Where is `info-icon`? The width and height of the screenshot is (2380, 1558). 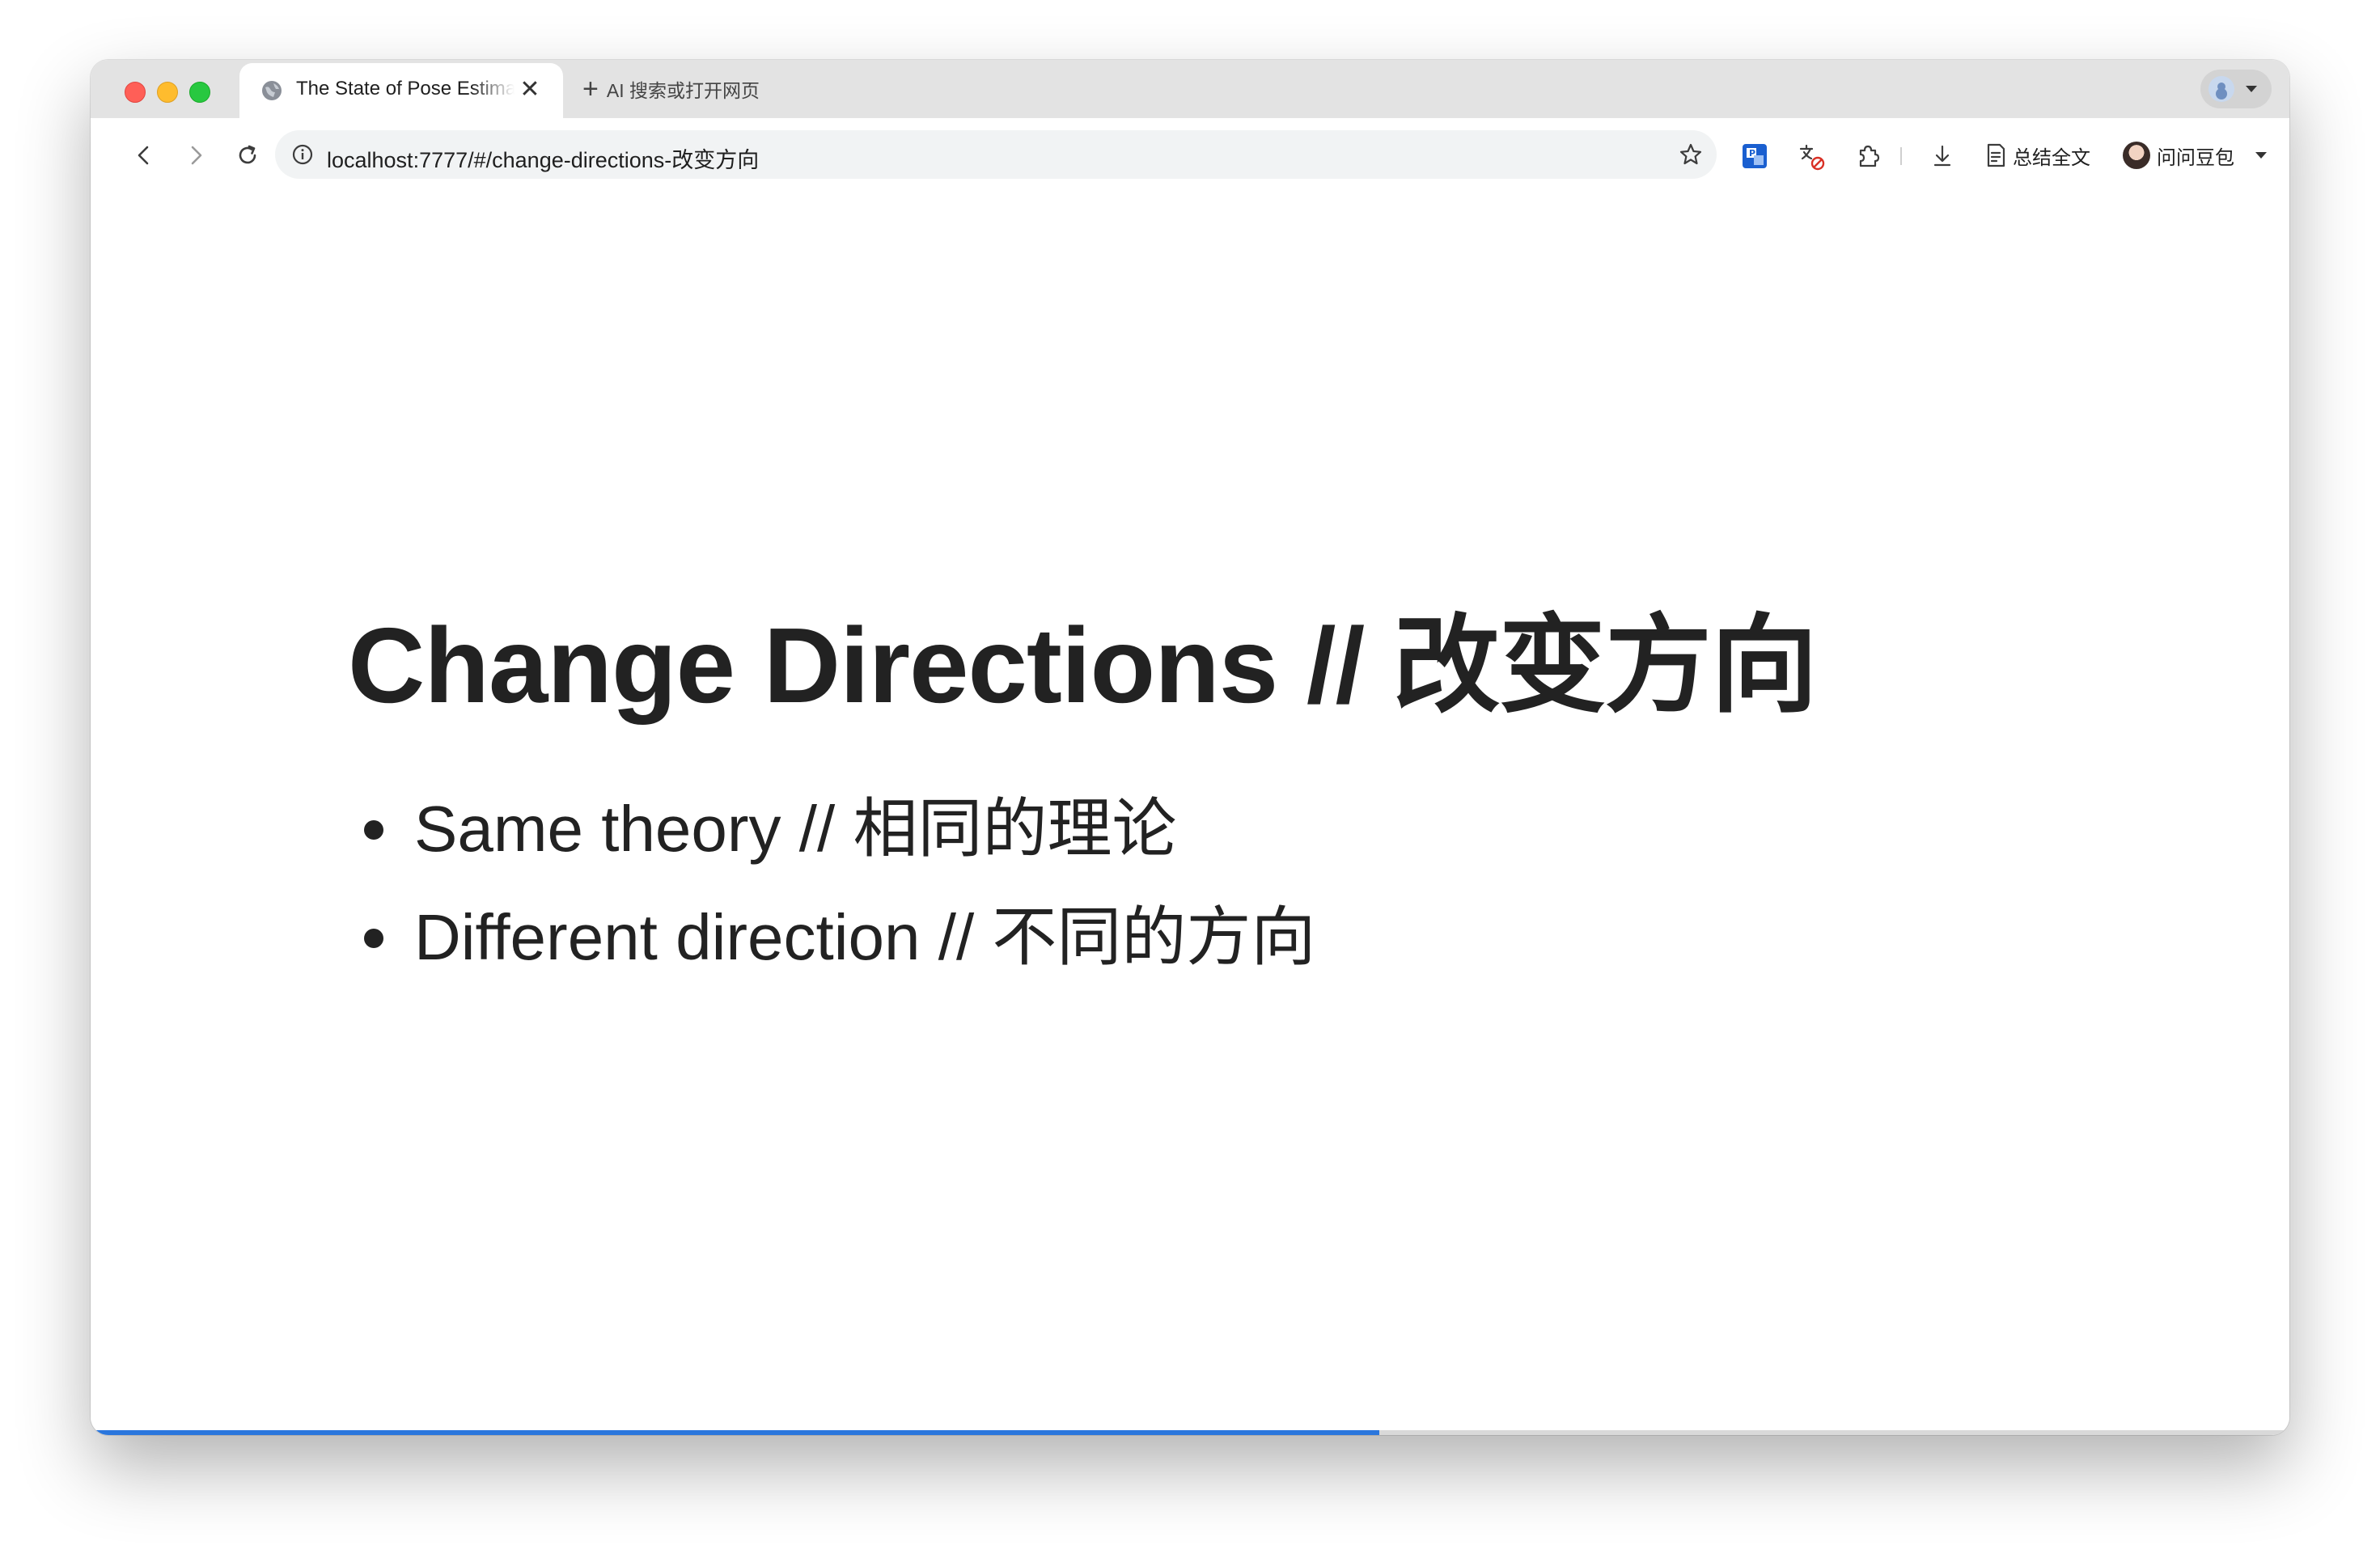 info-icon is located at coordinates (302, 154).